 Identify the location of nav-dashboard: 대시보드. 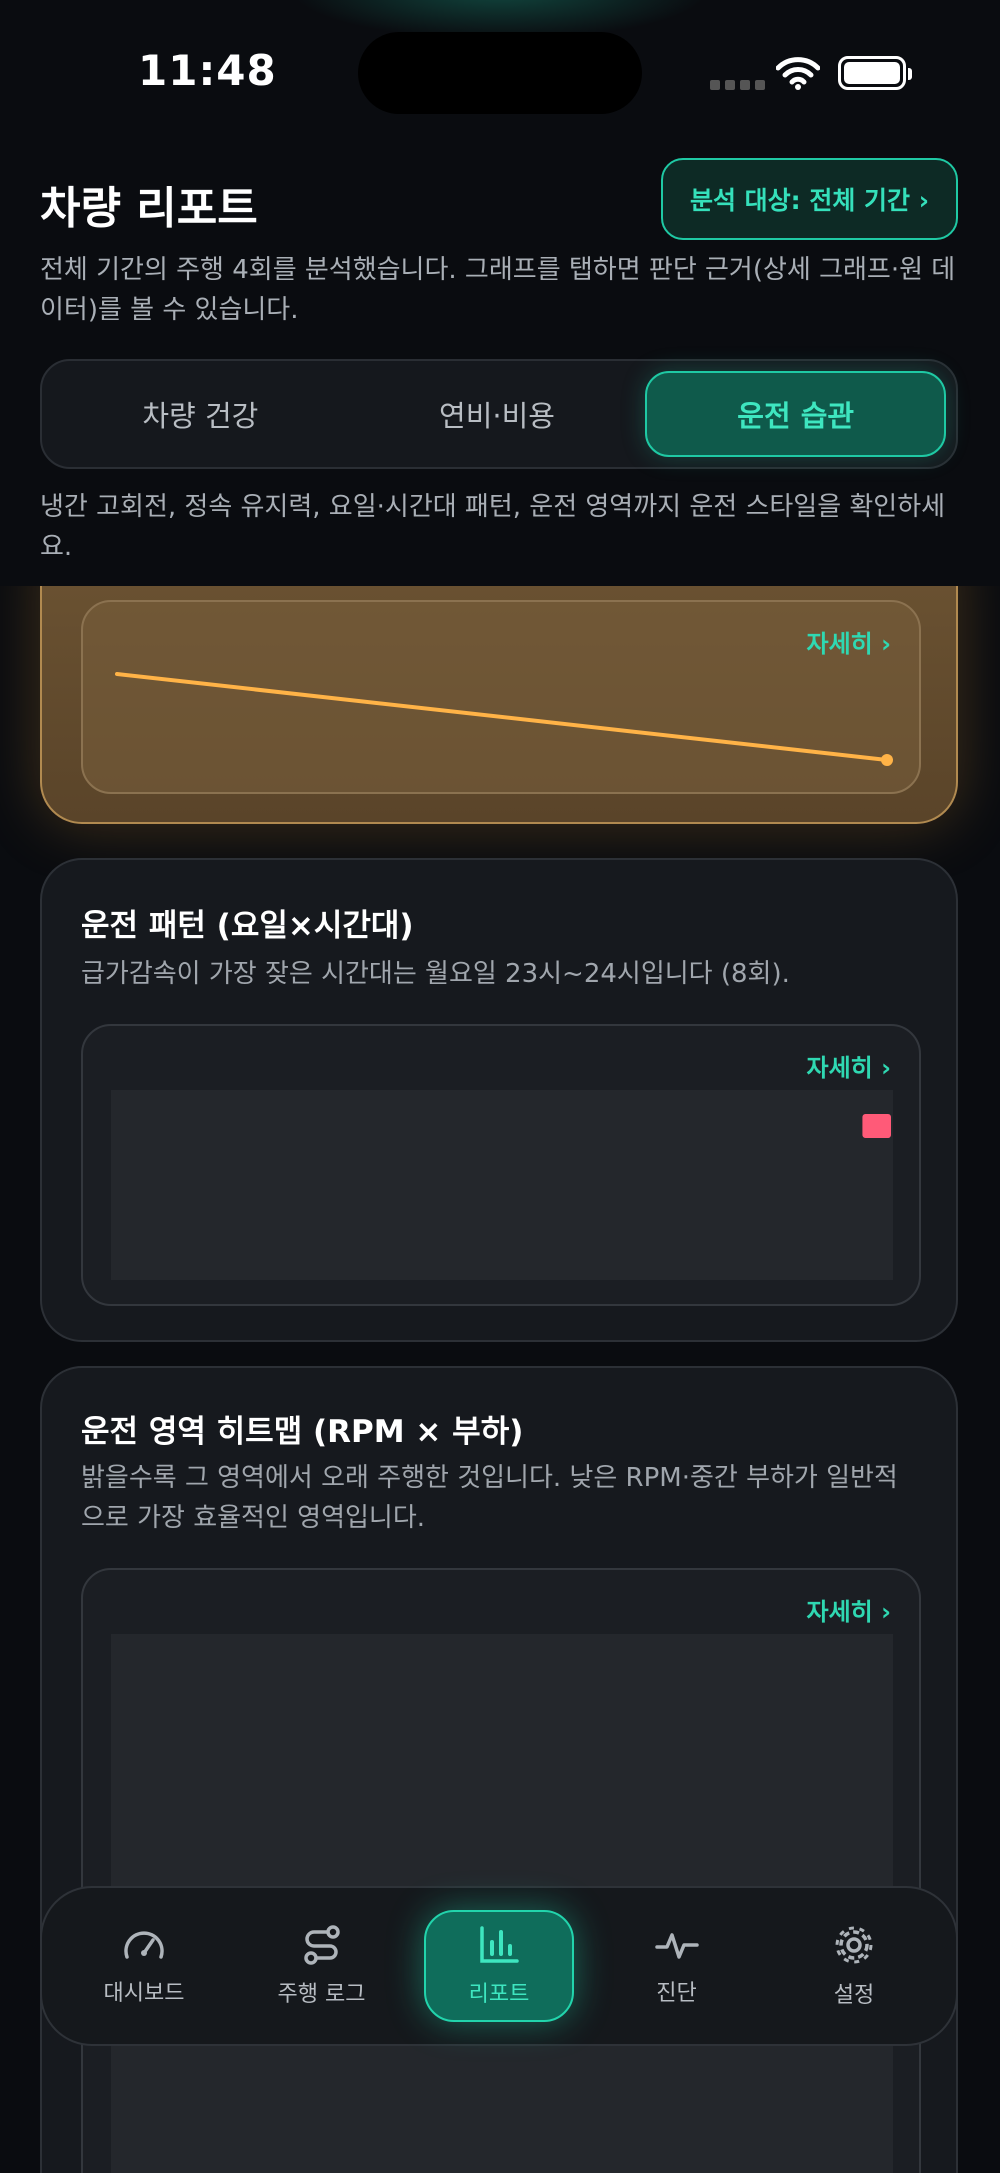
(144, 1966).